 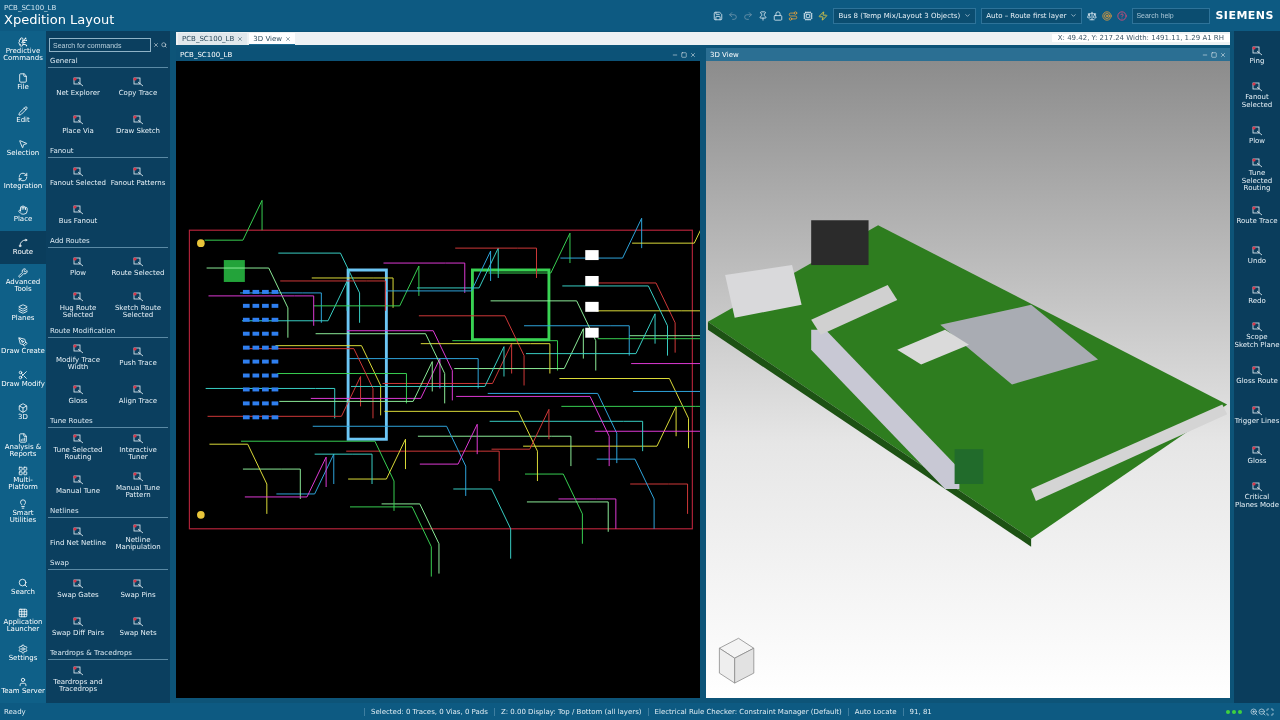 I want to click on file-icon, so click(x=23, y=78).